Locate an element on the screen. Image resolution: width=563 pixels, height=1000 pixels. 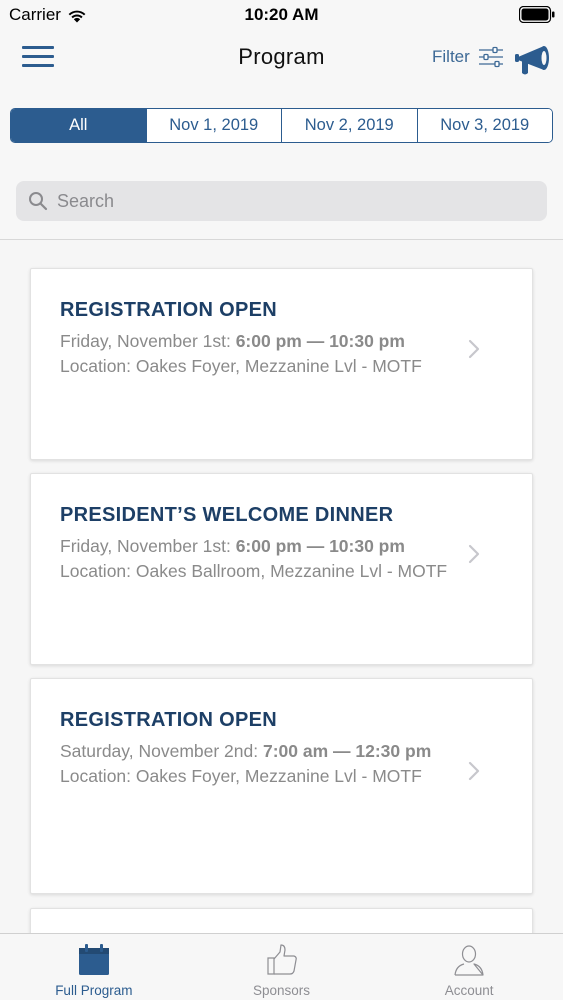
segment-all: All is located at coordinates (78, 125).